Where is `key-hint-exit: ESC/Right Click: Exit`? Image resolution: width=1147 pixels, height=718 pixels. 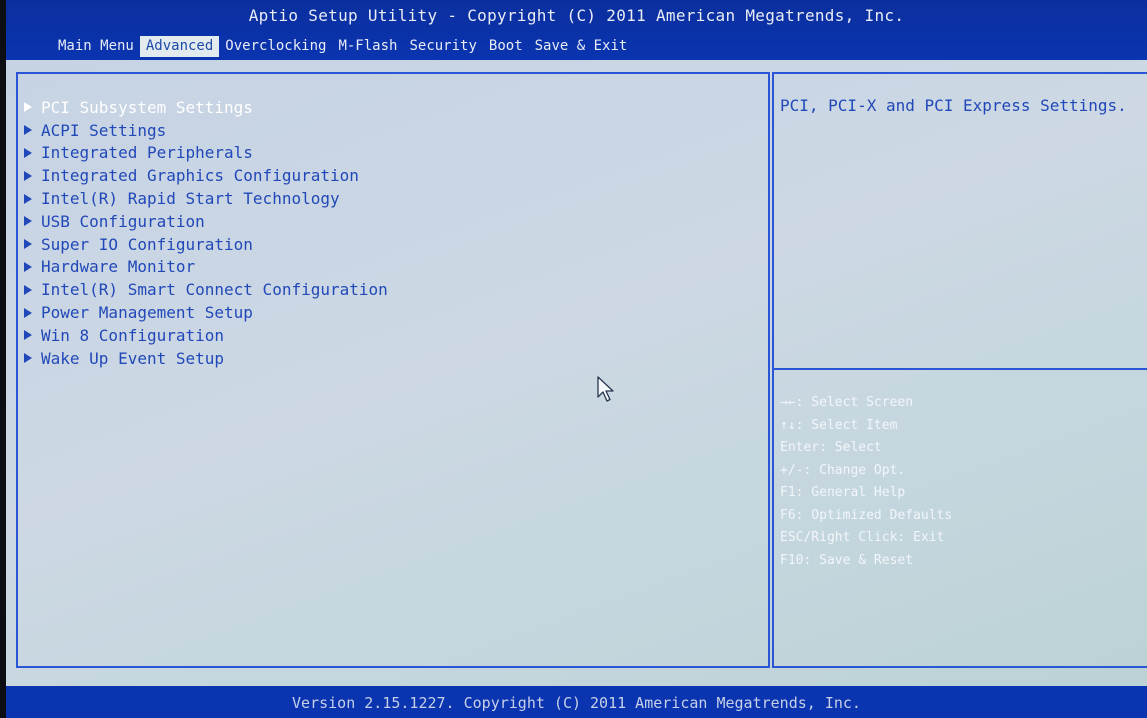
key-hint-exit: ESC/Right Click: Exit is located at coordinates (862, 537).